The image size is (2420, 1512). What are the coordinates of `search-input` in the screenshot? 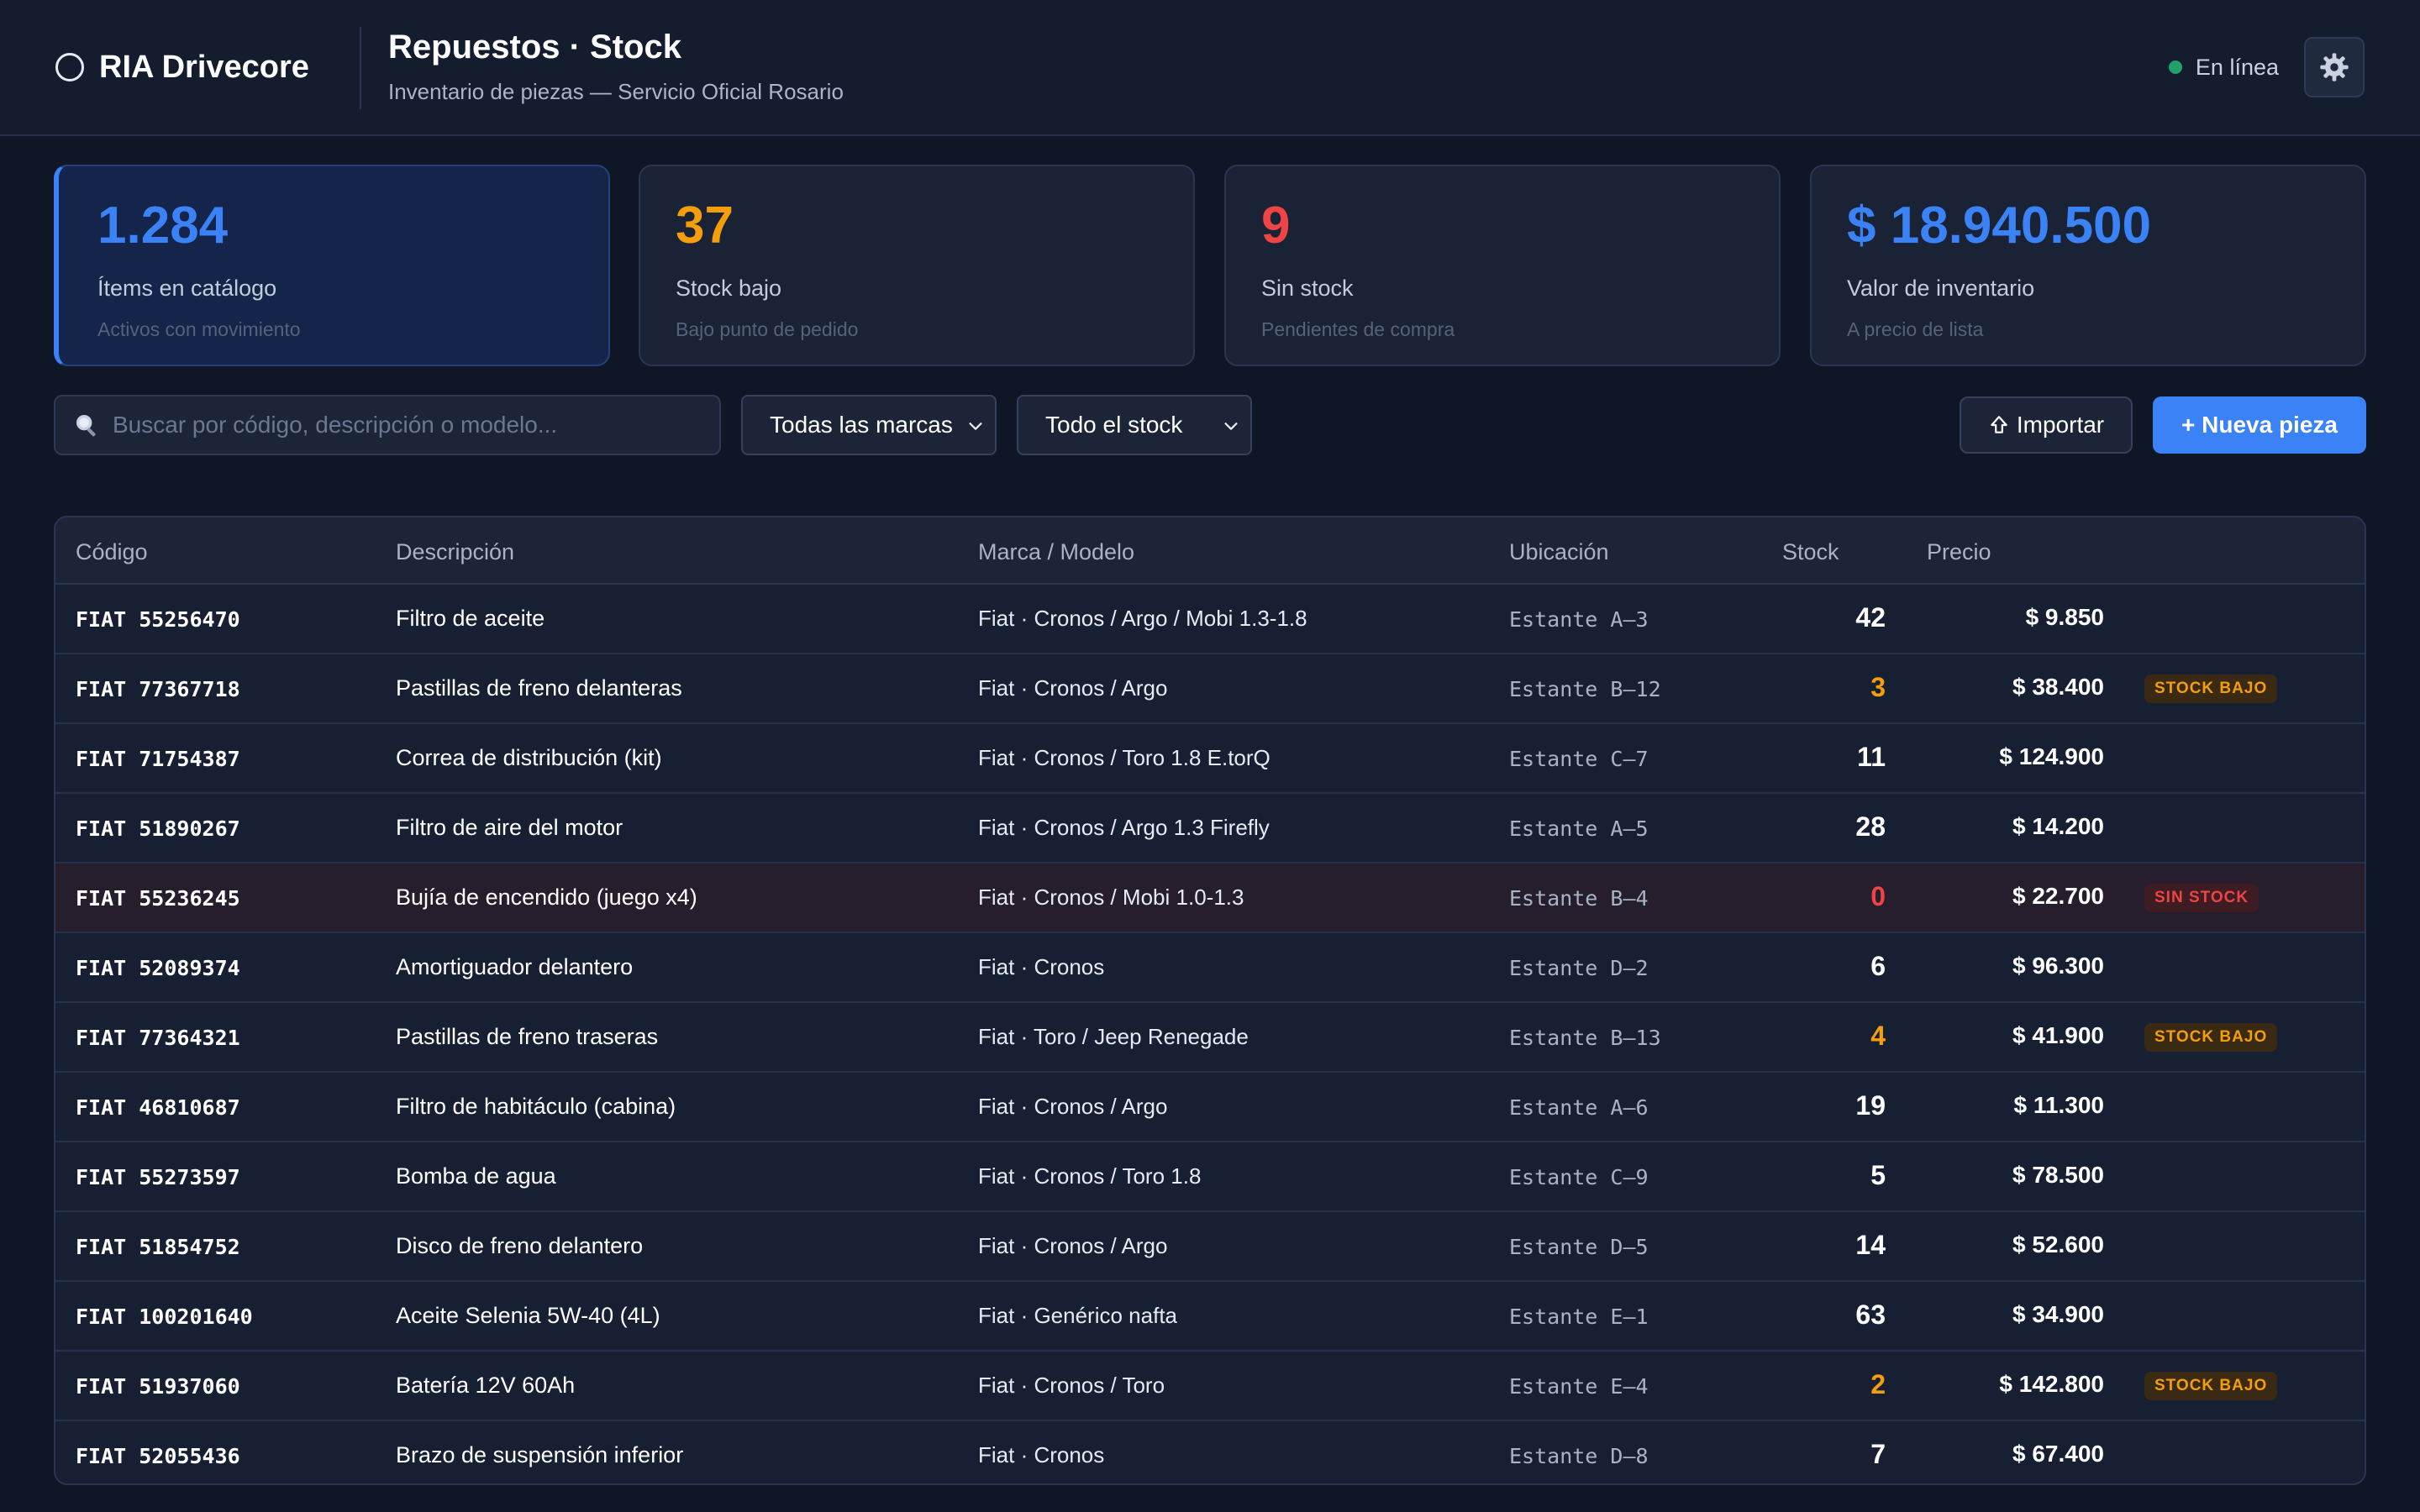 It's located at (416, 425).